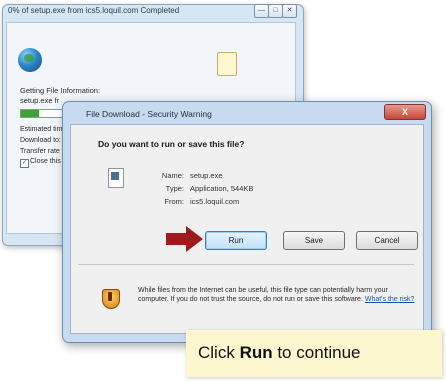 This screenshot has width=446, height=381. Describe the element at coordinates (40, 140) in the screenshot. I see `download-to-label: Download to:` at that location.